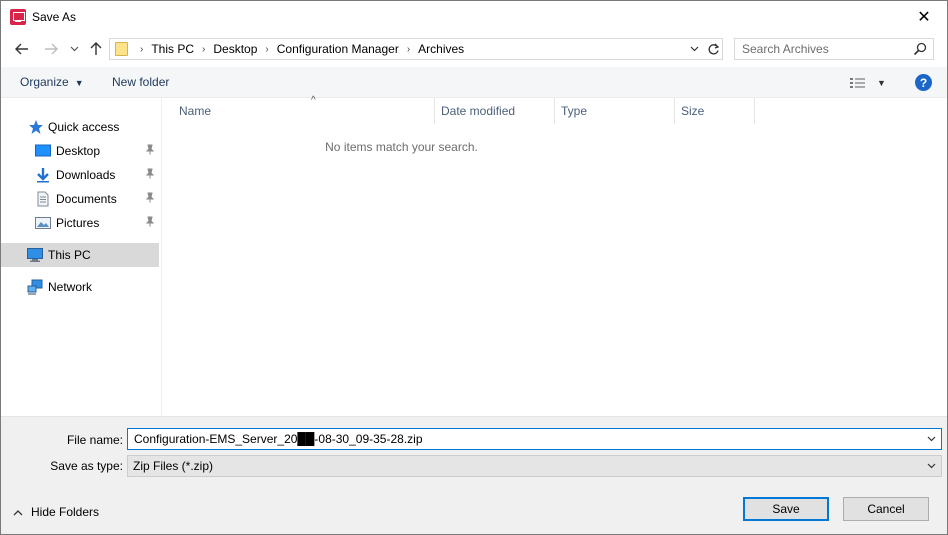  I want to click on organize-label: Organize, so click(44, 82).